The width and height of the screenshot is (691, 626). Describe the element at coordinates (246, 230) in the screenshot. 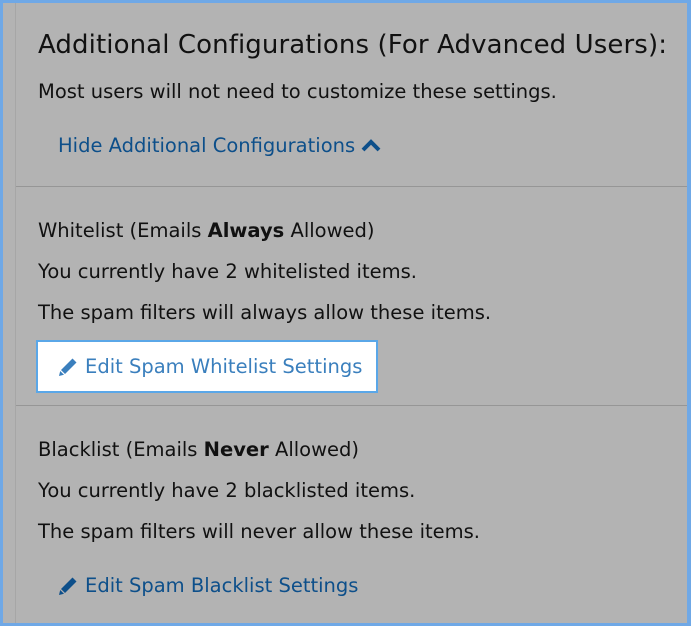

I see `whitelist-heading-emphasis: Always` at that location.